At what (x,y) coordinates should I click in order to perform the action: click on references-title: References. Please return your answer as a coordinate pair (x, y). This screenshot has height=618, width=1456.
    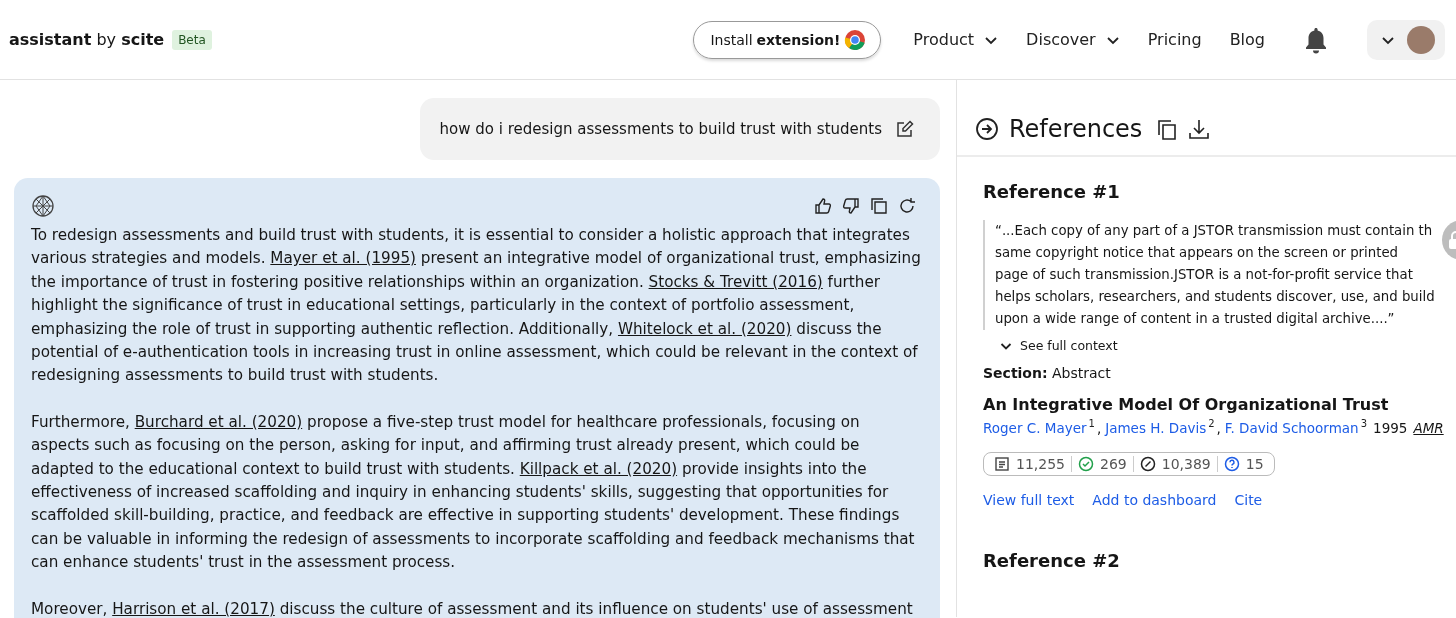
    Looking at the image, I should click on (1076, 129).